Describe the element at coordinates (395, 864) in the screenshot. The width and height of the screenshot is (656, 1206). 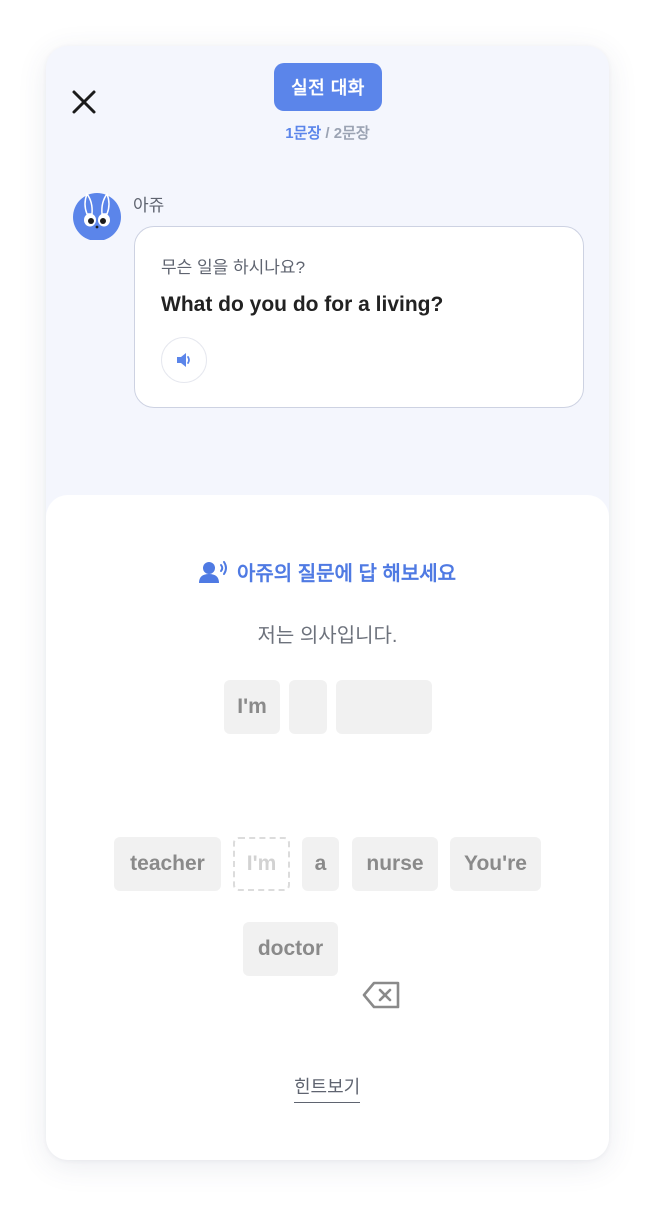
I see `word-tile-nurse: nurse` at that location.